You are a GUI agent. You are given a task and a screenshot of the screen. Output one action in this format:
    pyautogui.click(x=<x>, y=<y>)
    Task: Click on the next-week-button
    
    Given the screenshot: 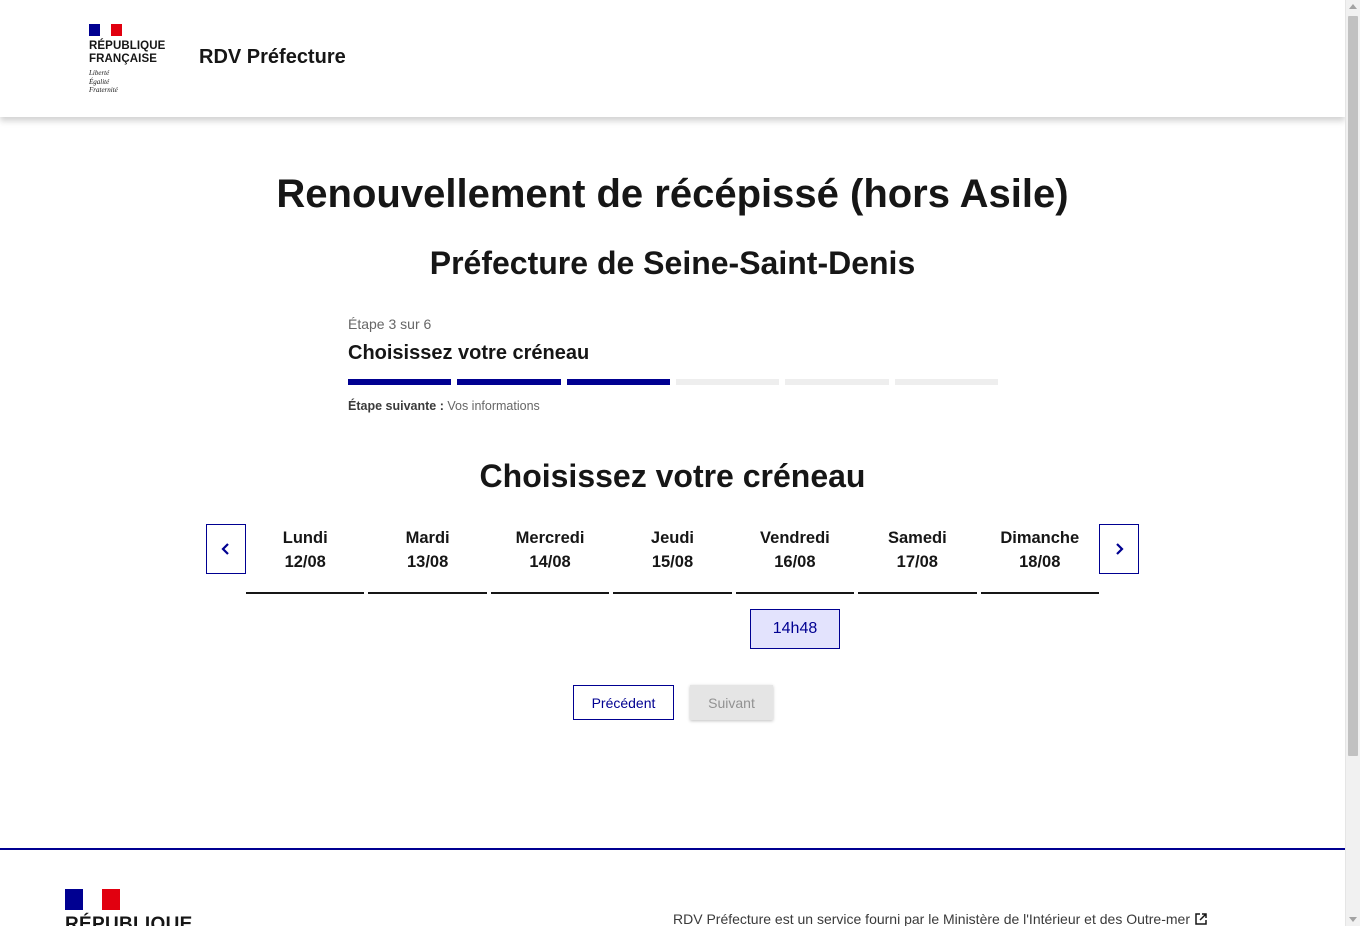 What is the action you would take?
    pyautogui.click(x=1119, y=549)
    